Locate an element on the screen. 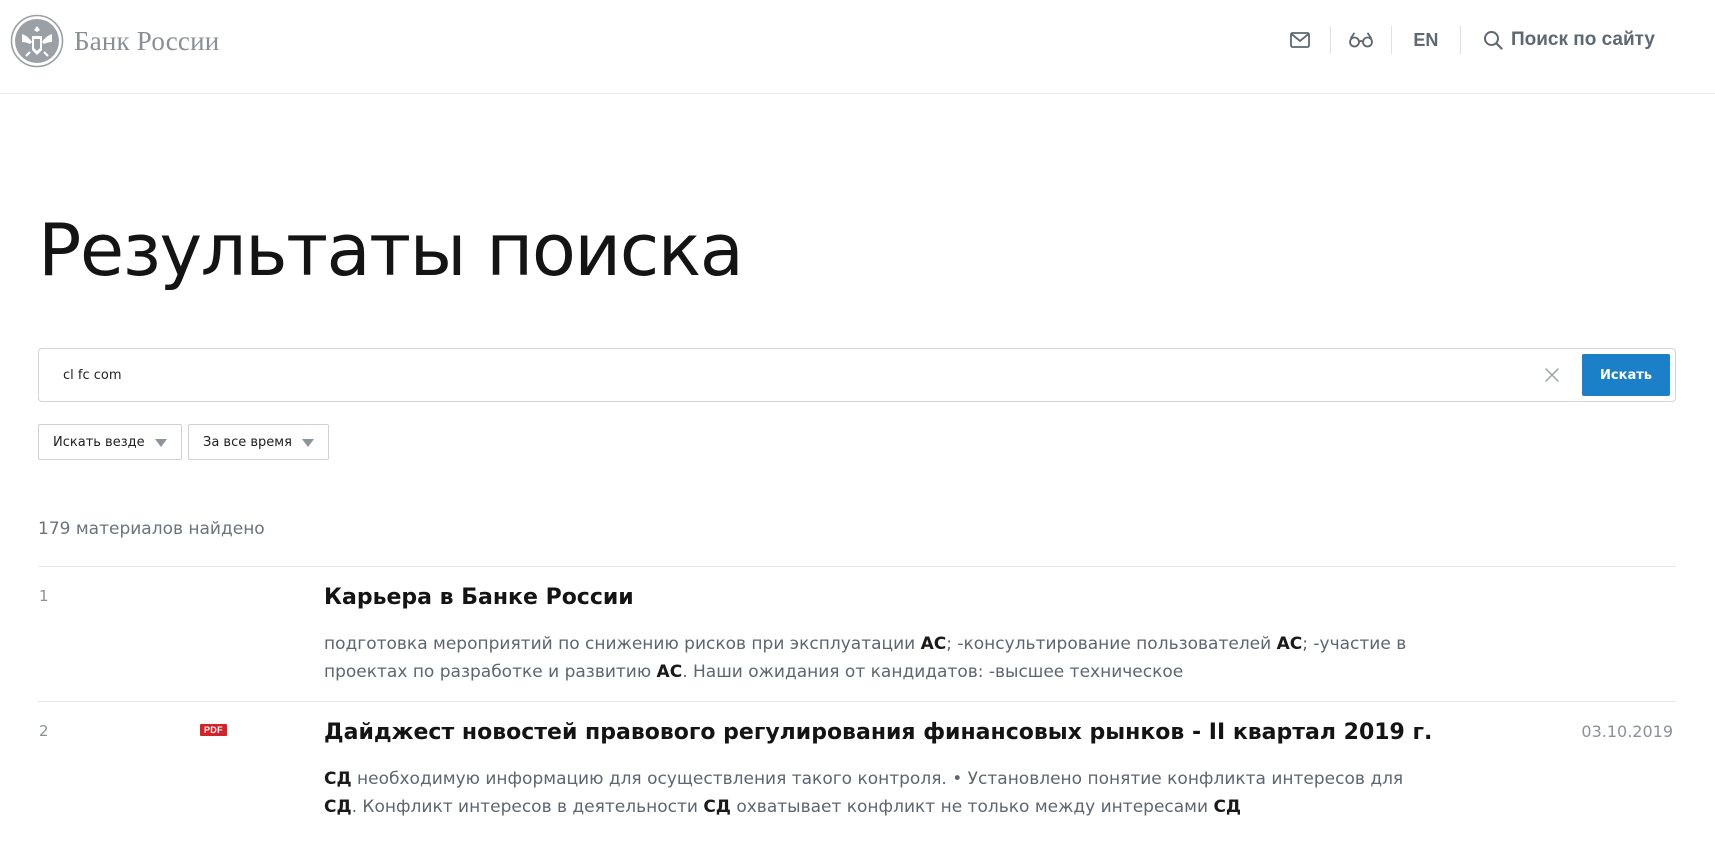 The width and height of the screenshot is (1715, 843). site-header: Банк России EN Поиск по сайту is located at coordinates (857, 47).